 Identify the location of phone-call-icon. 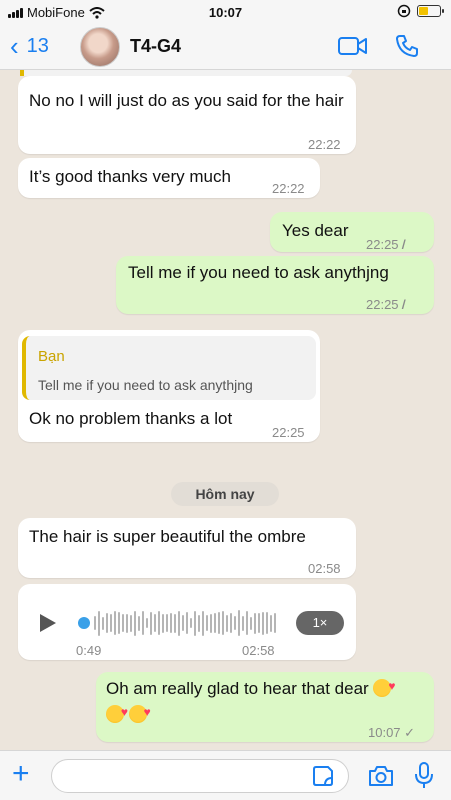
(407, 46).